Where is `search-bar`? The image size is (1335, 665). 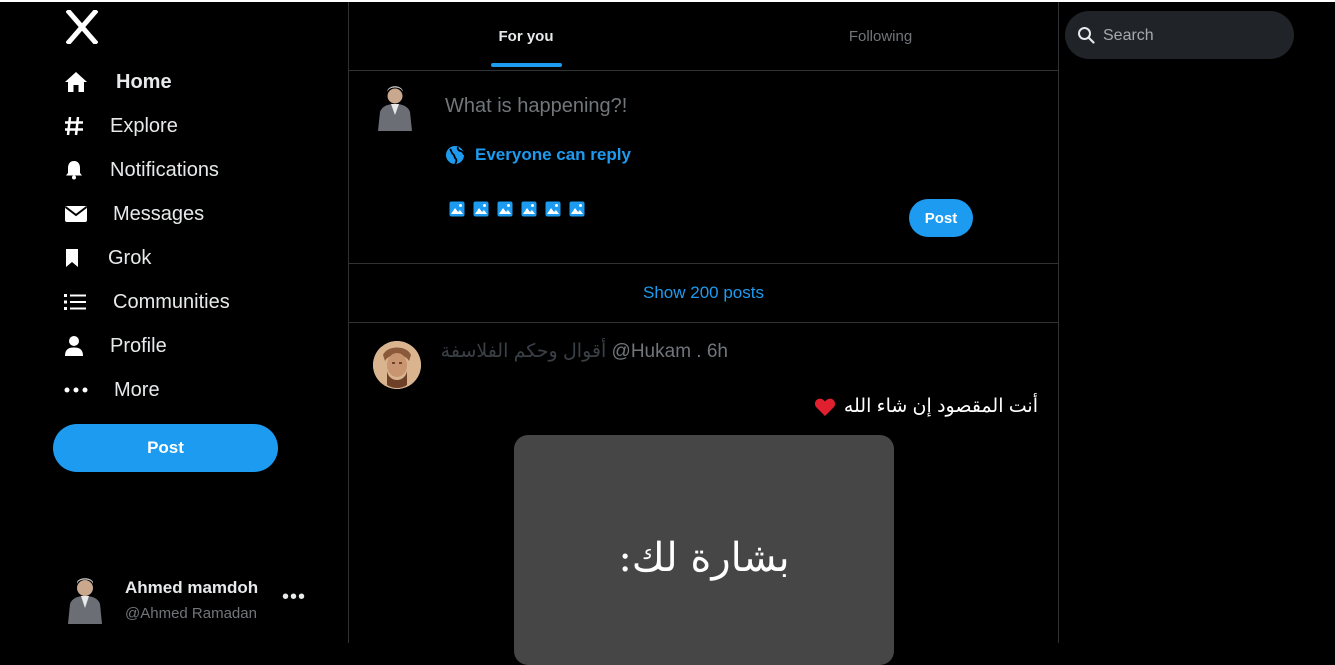 search-bar is located at coordinates (1179, 35).